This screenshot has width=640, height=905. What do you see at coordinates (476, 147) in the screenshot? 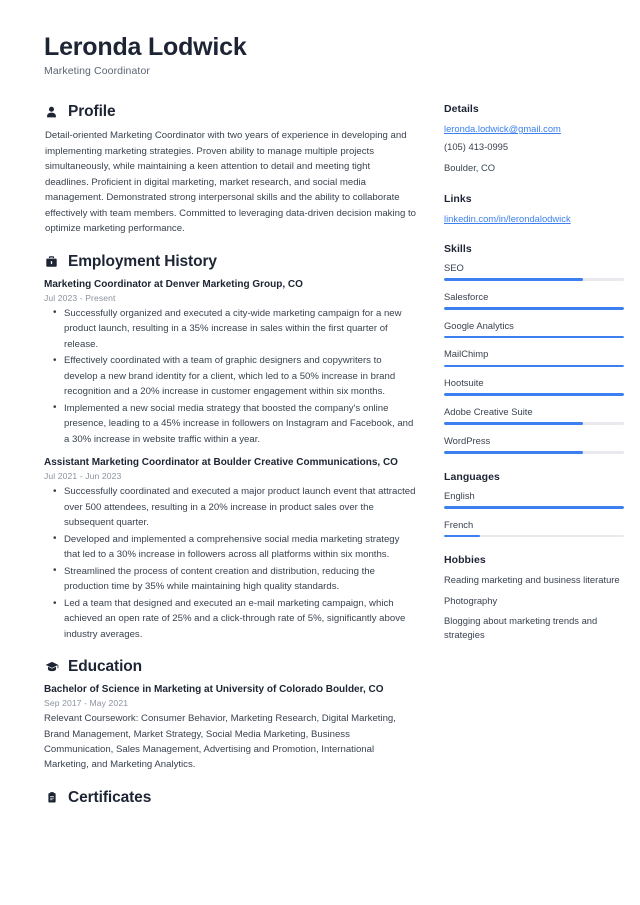
I see `phone-number: (105) 413-0995` at bounding box center [476, 147].